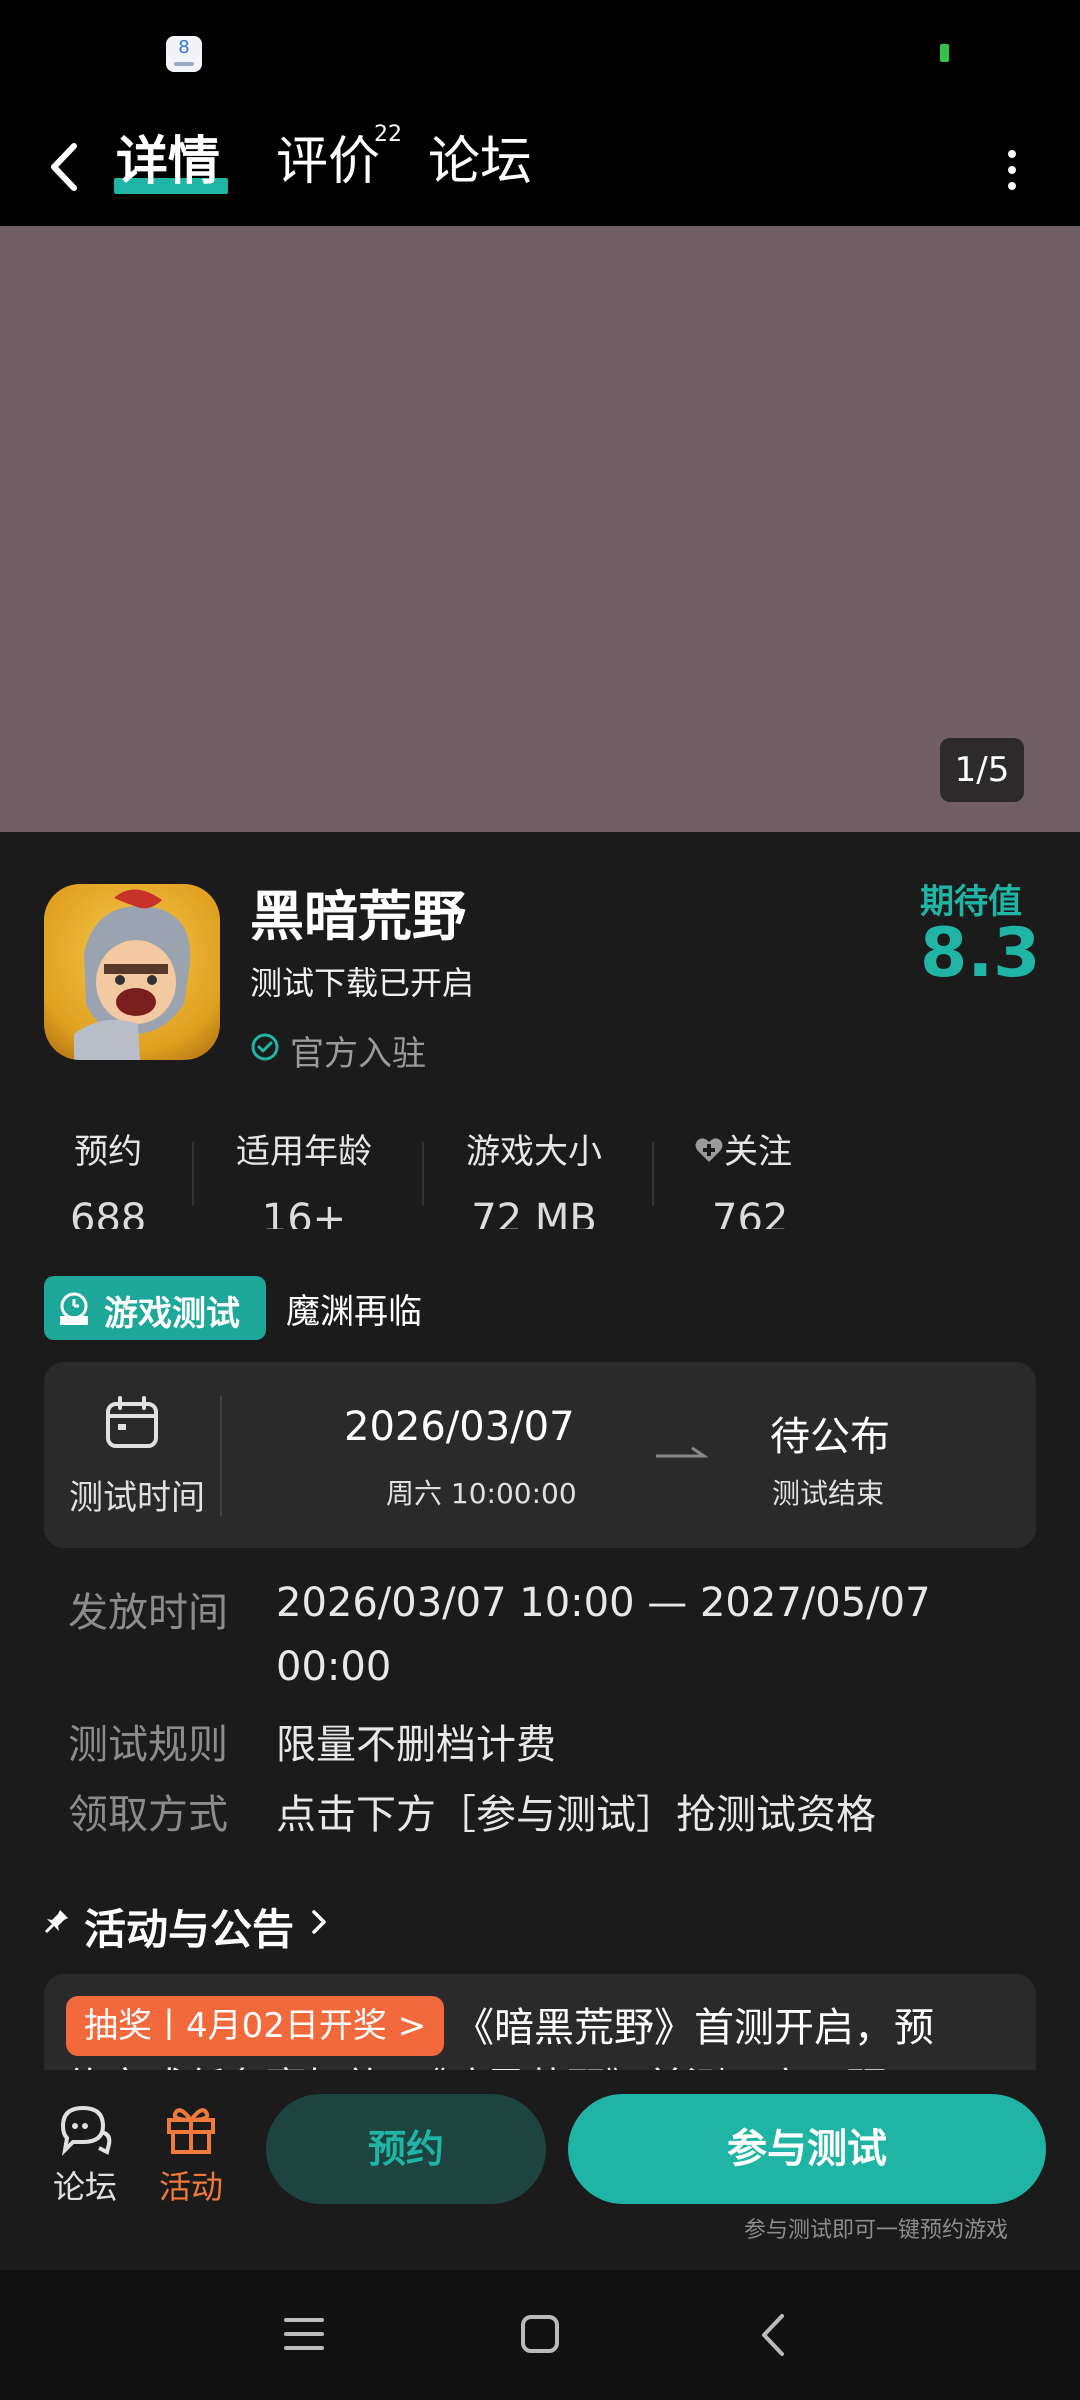  I want to click on activity-shortcut: 活动, so click(191, 2154).